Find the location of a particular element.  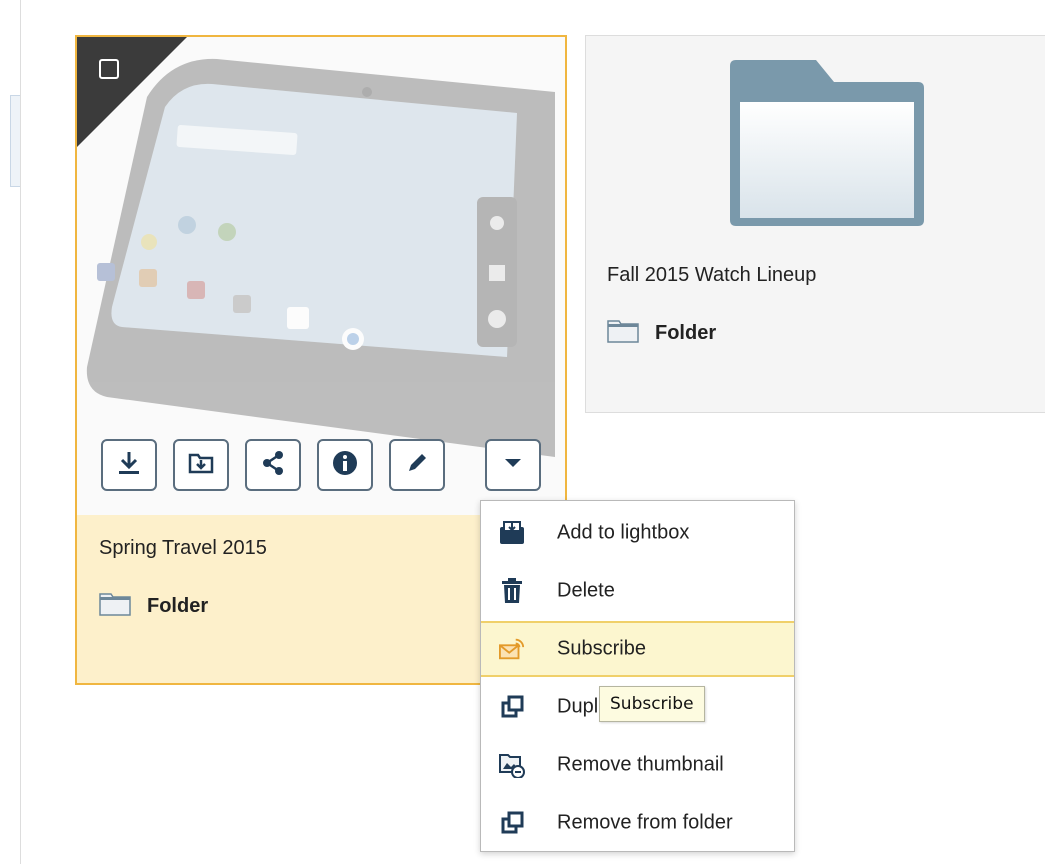

menu-item-subscribe: Subscribe is located at coordinates (637, 649).